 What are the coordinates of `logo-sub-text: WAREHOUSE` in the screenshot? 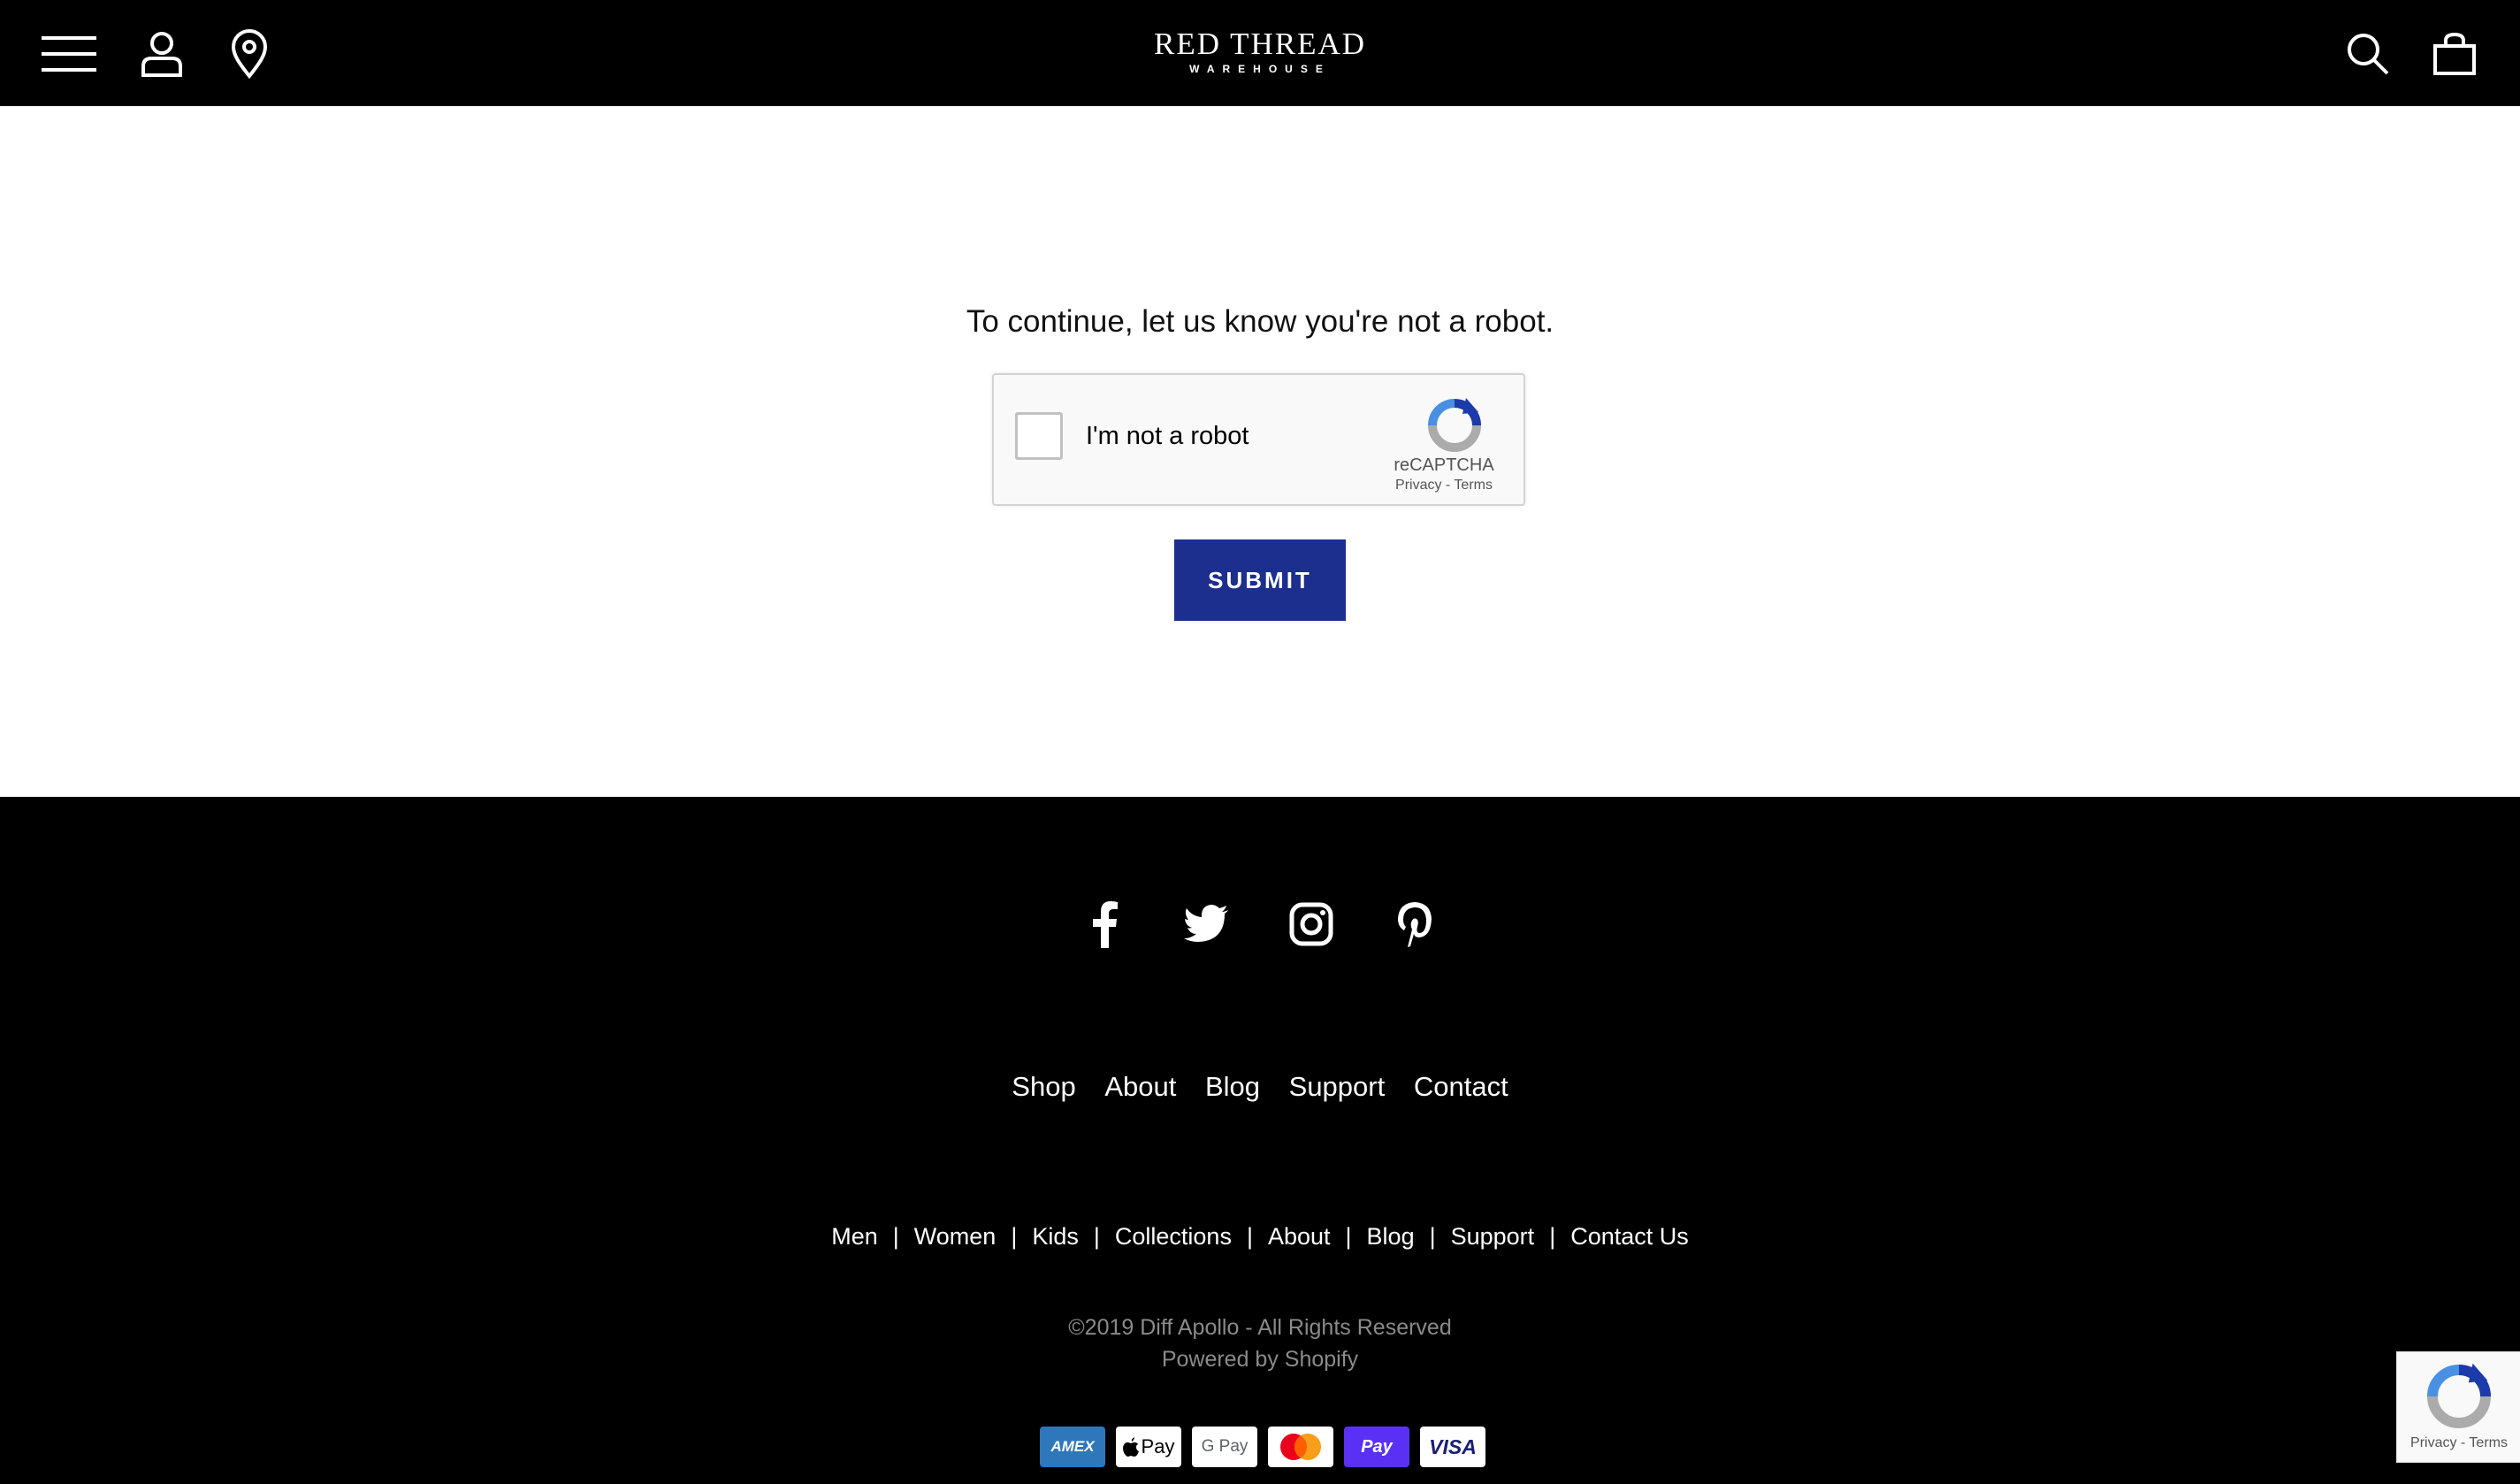 It's located at (1260, 69).